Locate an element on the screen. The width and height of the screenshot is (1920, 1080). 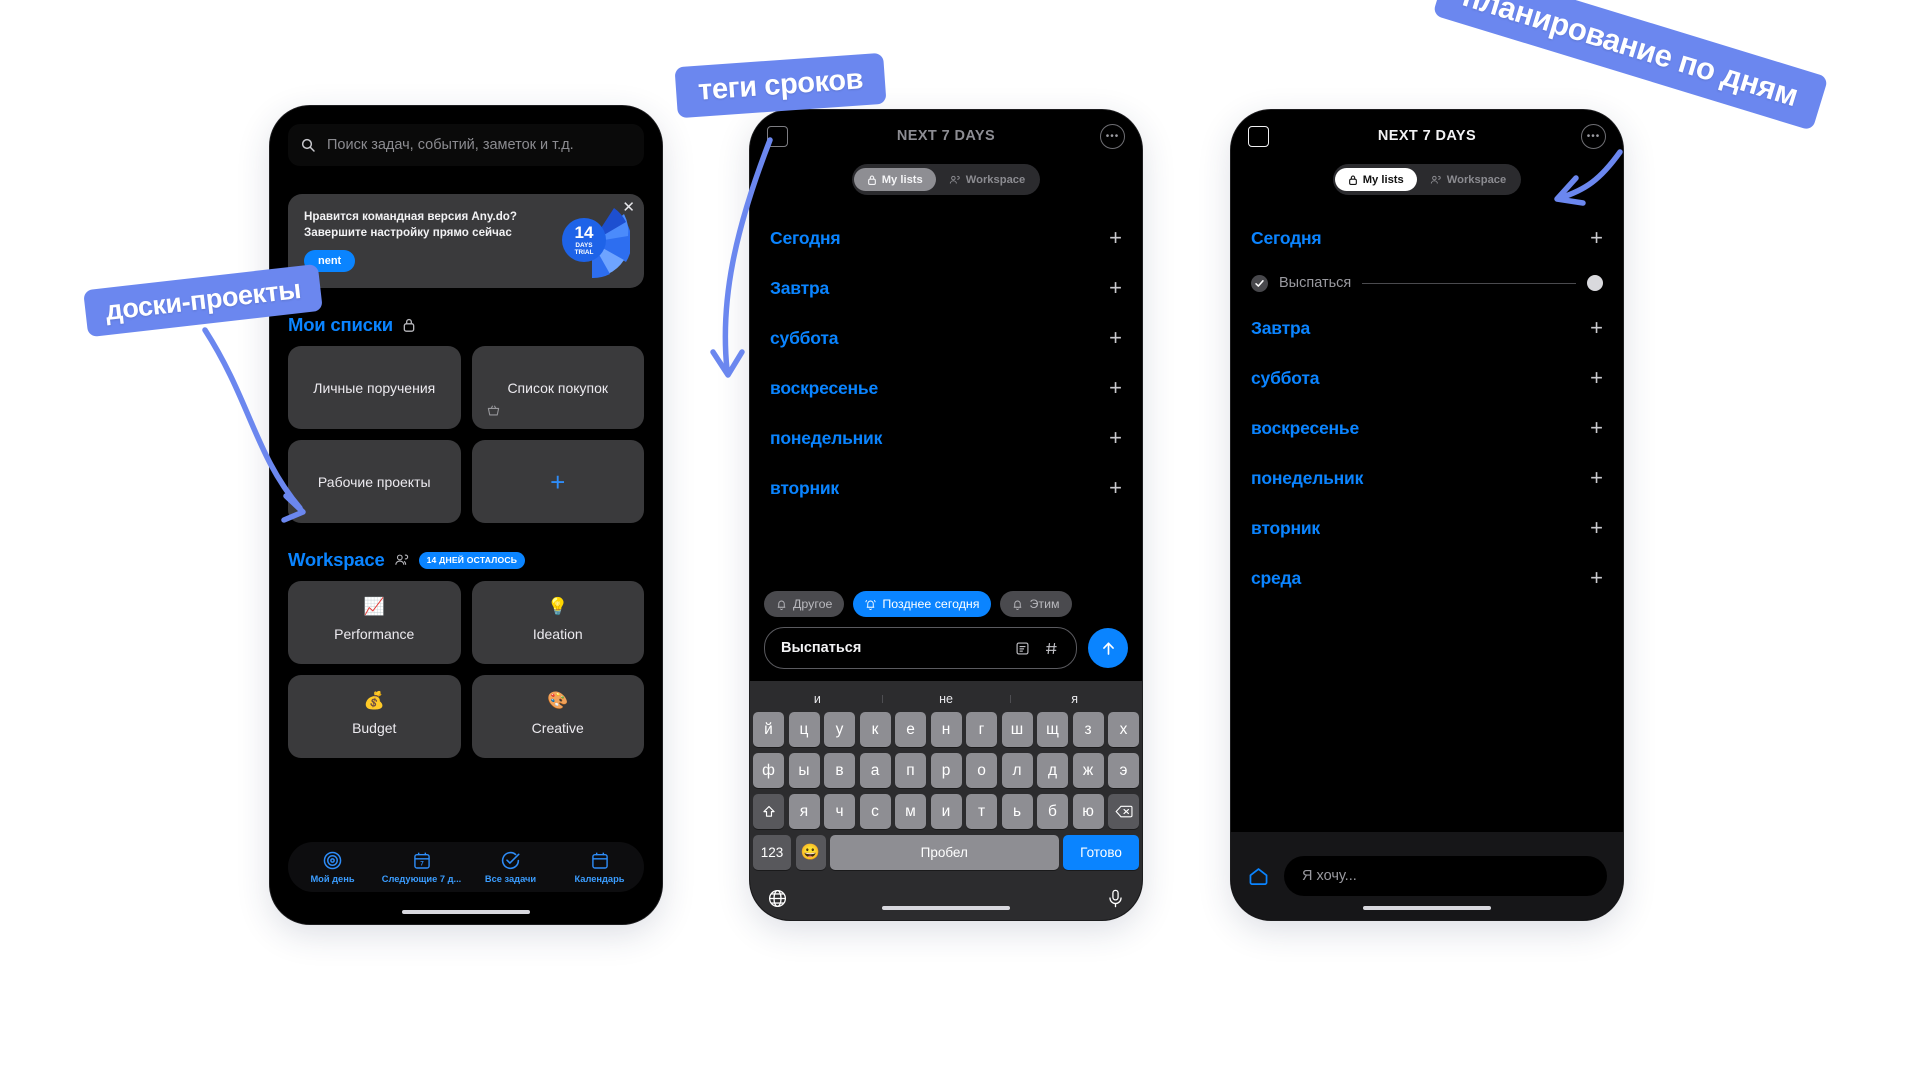
key-я: я is located at coordinates (804, 811).